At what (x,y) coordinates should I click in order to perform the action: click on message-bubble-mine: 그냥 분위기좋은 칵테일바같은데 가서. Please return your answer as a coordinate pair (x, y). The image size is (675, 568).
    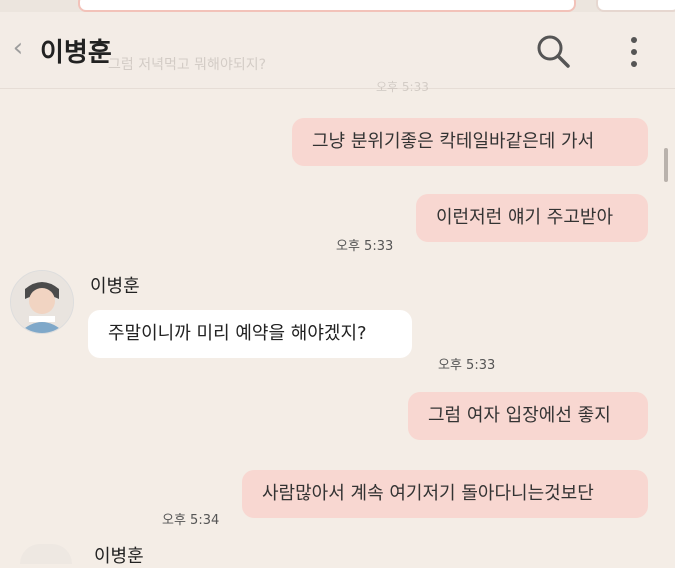
    Looking at the image, I should click on (470, 142).